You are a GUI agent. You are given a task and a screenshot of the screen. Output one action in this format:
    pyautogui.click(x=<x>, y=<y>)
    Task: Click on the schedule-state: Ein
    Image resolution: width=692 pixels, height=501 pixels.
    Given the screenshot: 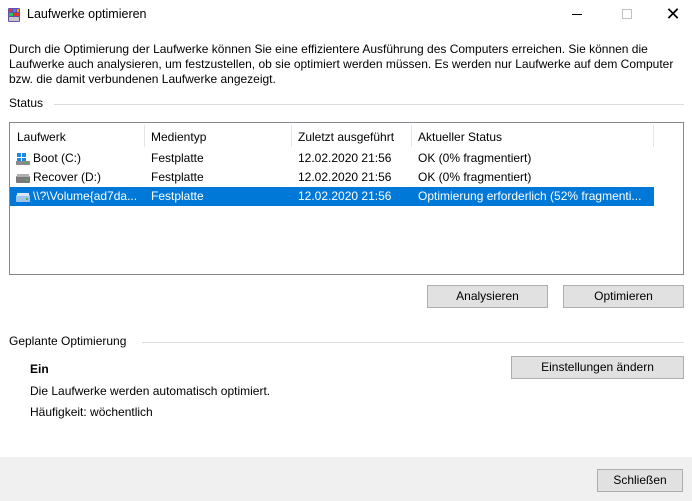 What is the action you would take?
    pyautogui.click(x=39, y=369)
    